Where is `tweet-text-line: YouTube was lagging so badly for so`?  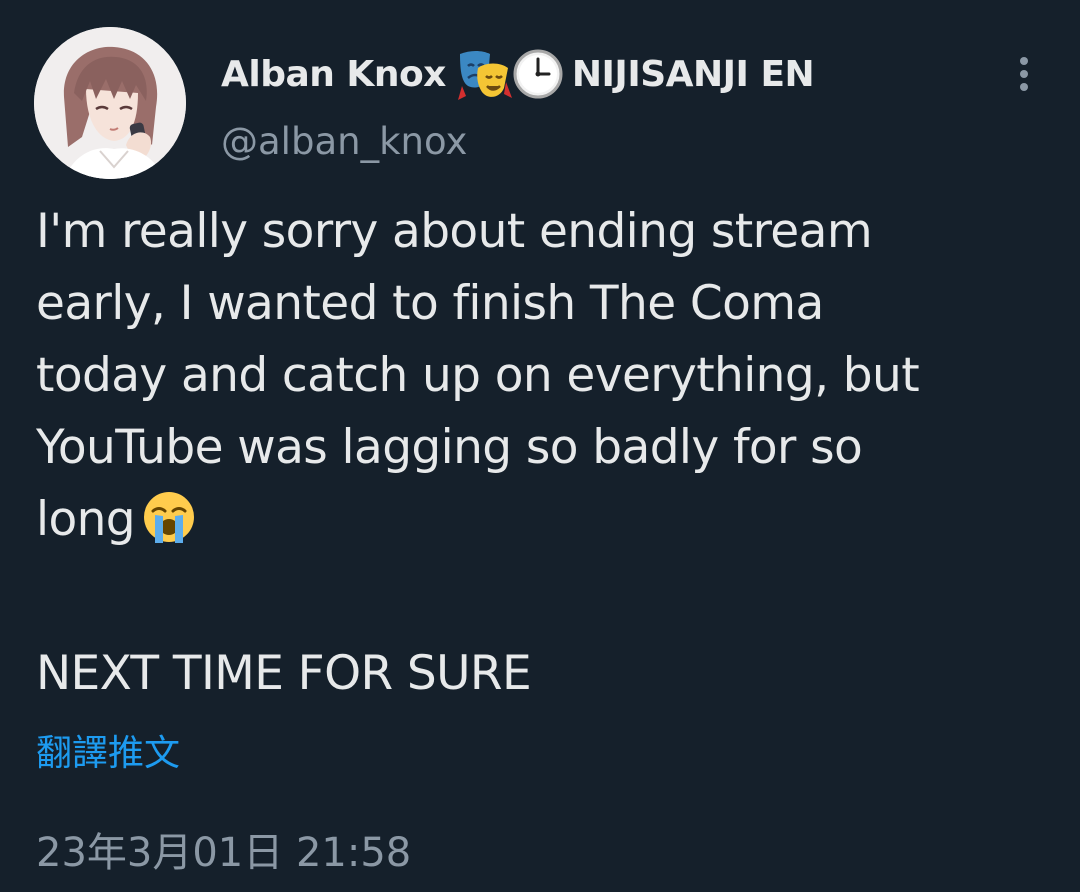 tweet-text-line: YouTube was lagging so badly for so is located at coordinates (449, 447).